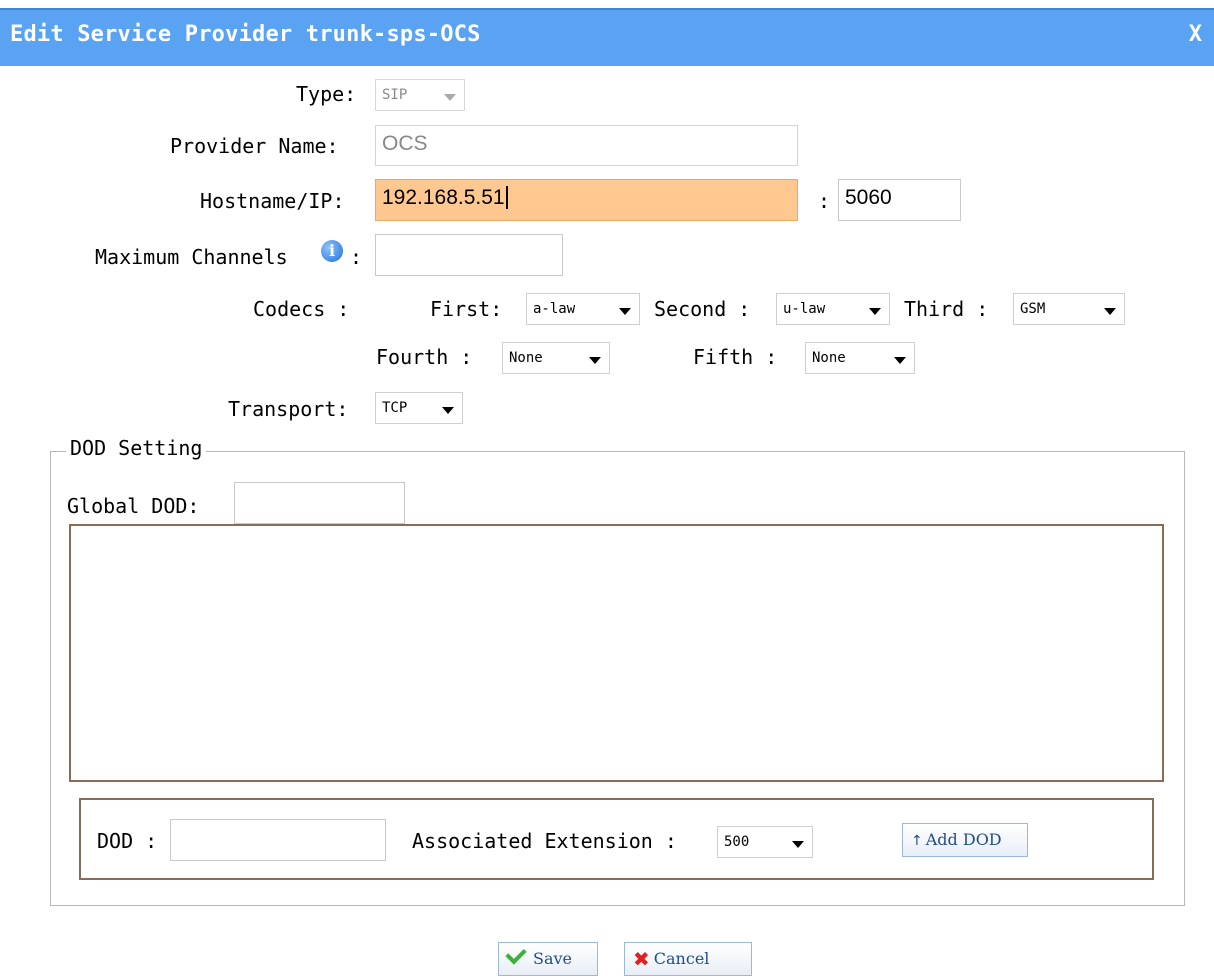 The width and height of the screenshot is (1214, 976). Describe the element at coordinates (833, 309) in the screenshot. I see `second-codec-select: u-law` at that location.